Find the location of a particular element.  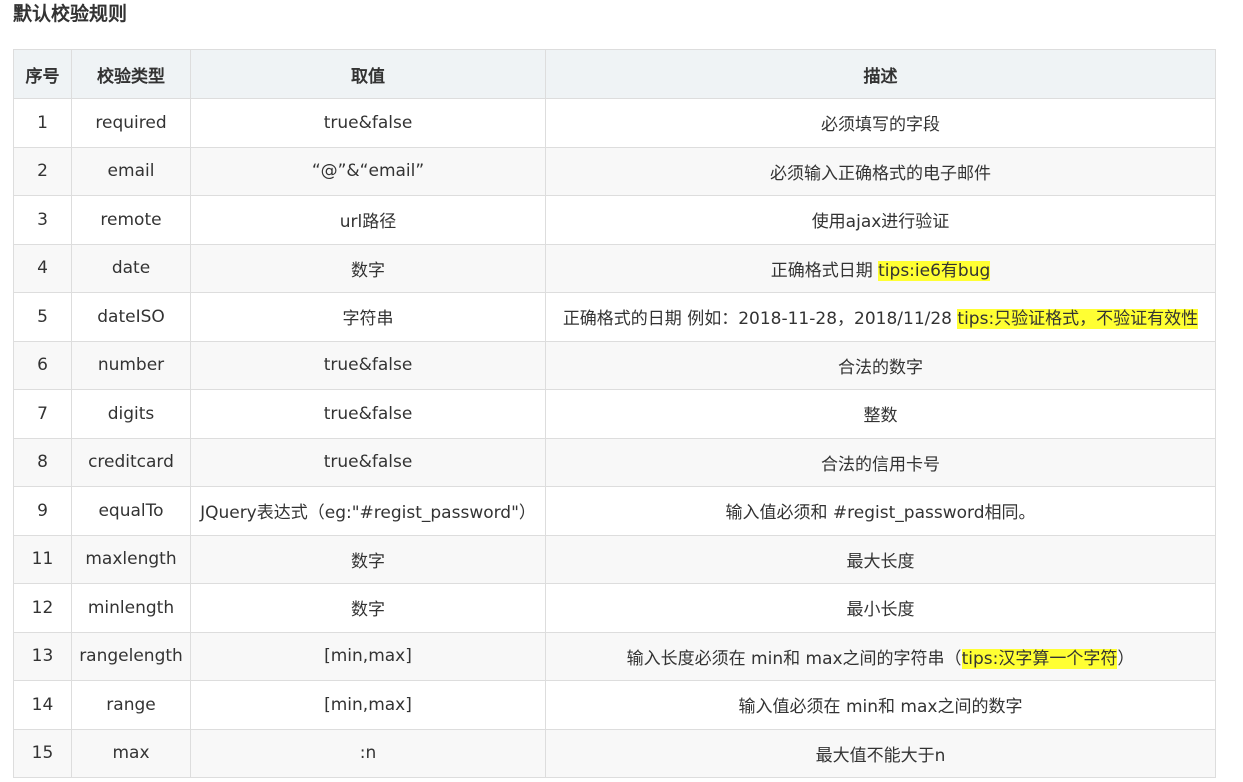

table-row: 6 number true&false 合法的数字 is located at coordinates (614, 365).